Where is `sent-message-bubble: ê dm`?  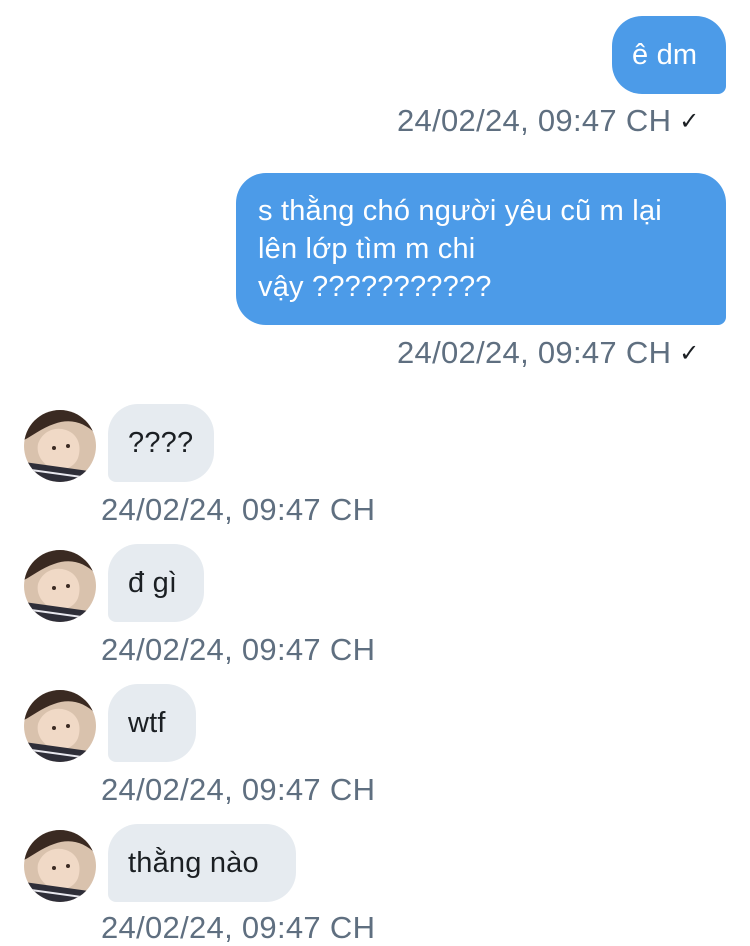
sent-message-bubble: ê dm is located at coordinates (669, 55).